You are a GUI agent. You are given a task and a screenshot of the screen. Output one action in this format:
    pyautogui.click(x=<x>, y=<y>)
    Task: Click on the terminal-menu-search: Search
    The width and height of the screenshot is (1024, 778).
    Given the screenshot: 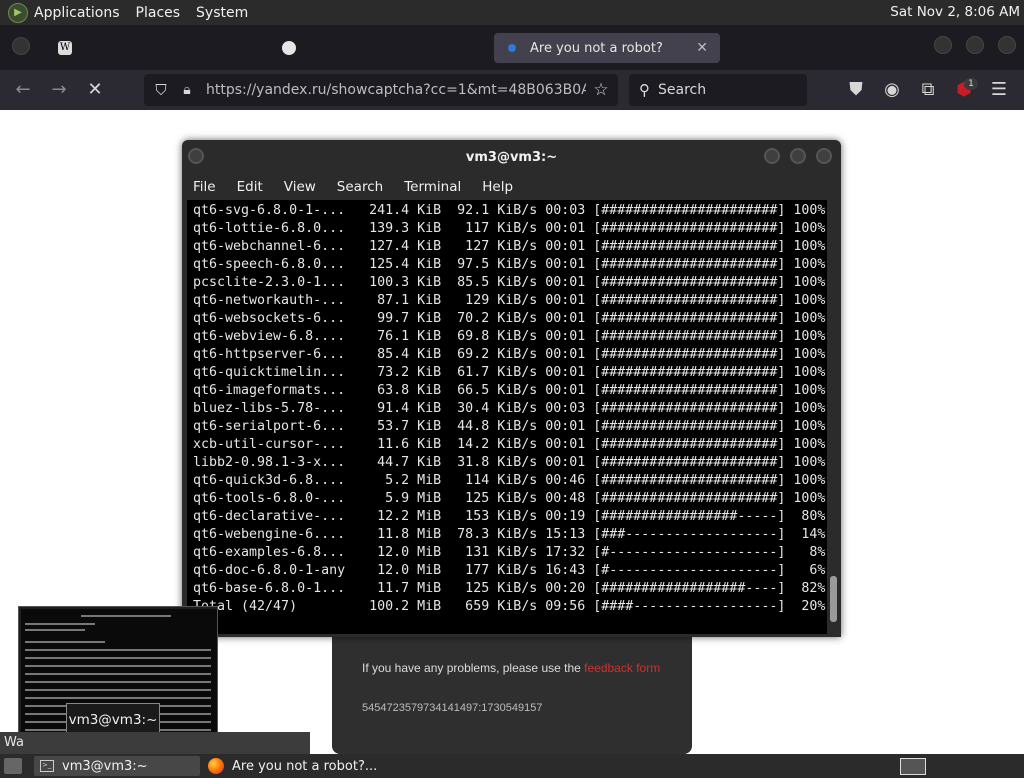 What is the action you would take?
    pyautogui.click(x=360, y=187)
    